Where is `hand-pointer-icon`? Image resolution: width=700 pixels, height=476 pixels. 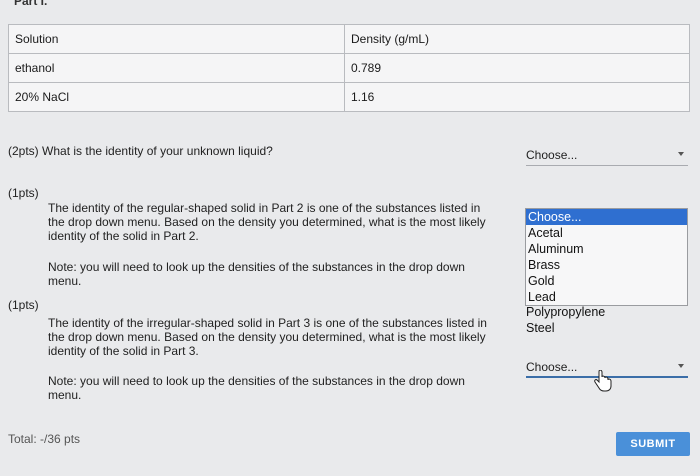 hand-pointer-icon is located at coordinates (603, 381).